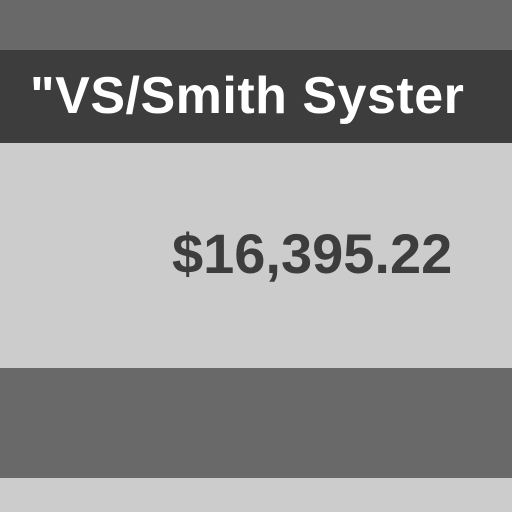 The height and width of the screenshot is (512, 512). What do you see at coordinates (247, 96) in the screenshot?
I see `page-title: "VS/Smith Syster` at bounding box center [247, 96].